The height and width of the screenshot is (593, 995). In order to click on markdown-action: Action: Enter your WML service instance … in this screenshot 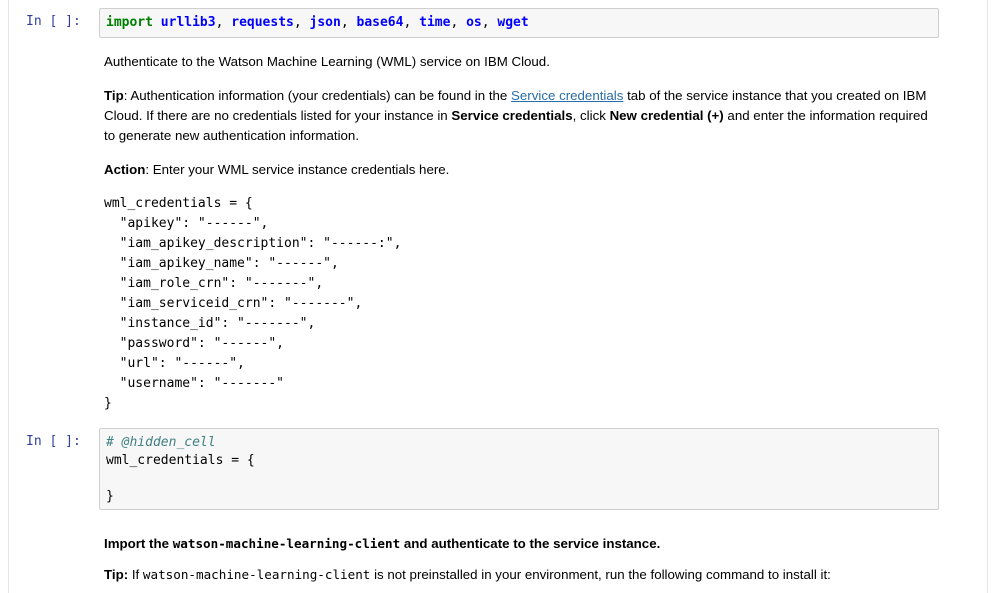, I will do `click(520, 170)`.